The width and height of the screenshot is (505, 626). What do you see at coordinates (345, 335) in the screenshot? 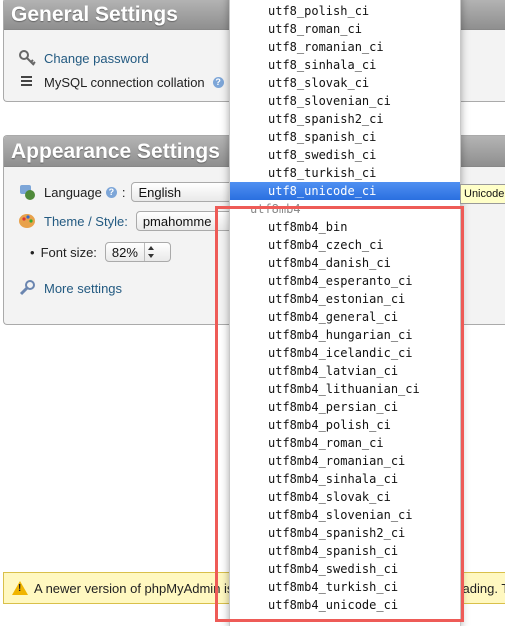
I see `dropdown-option: utf8mb4_hungarian_ci` at bounding box center [345, 335].